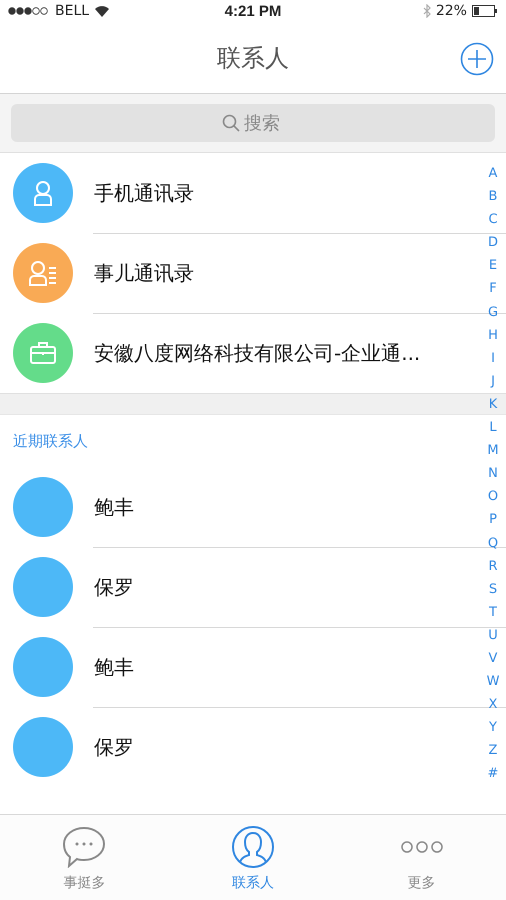 Image resolution: width=506 pixels, height=900 pixels. I want to click on more-icon, so click(422, 847).